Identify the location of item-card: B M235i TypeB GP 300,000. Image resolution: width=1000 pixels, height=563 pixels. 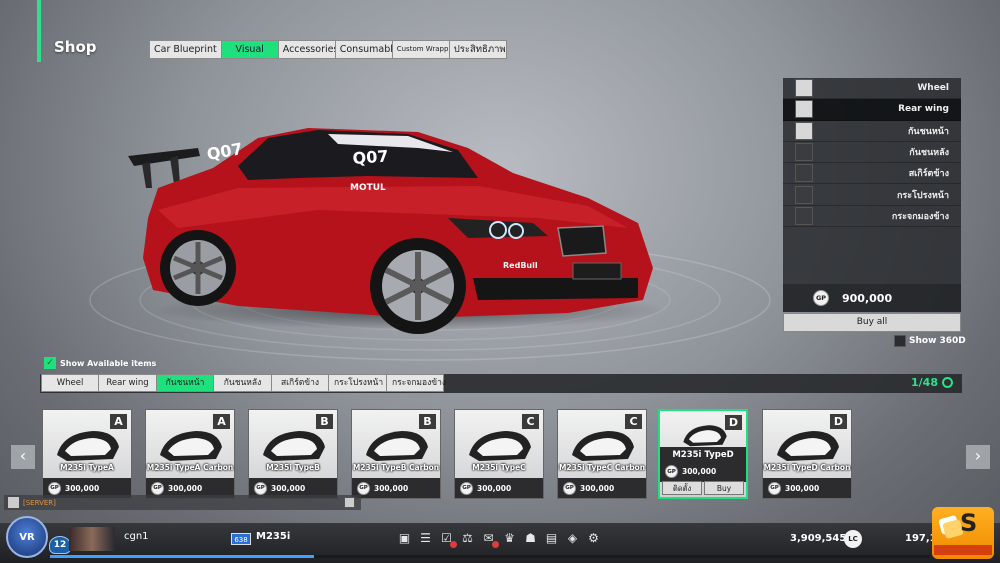
(293, 454).